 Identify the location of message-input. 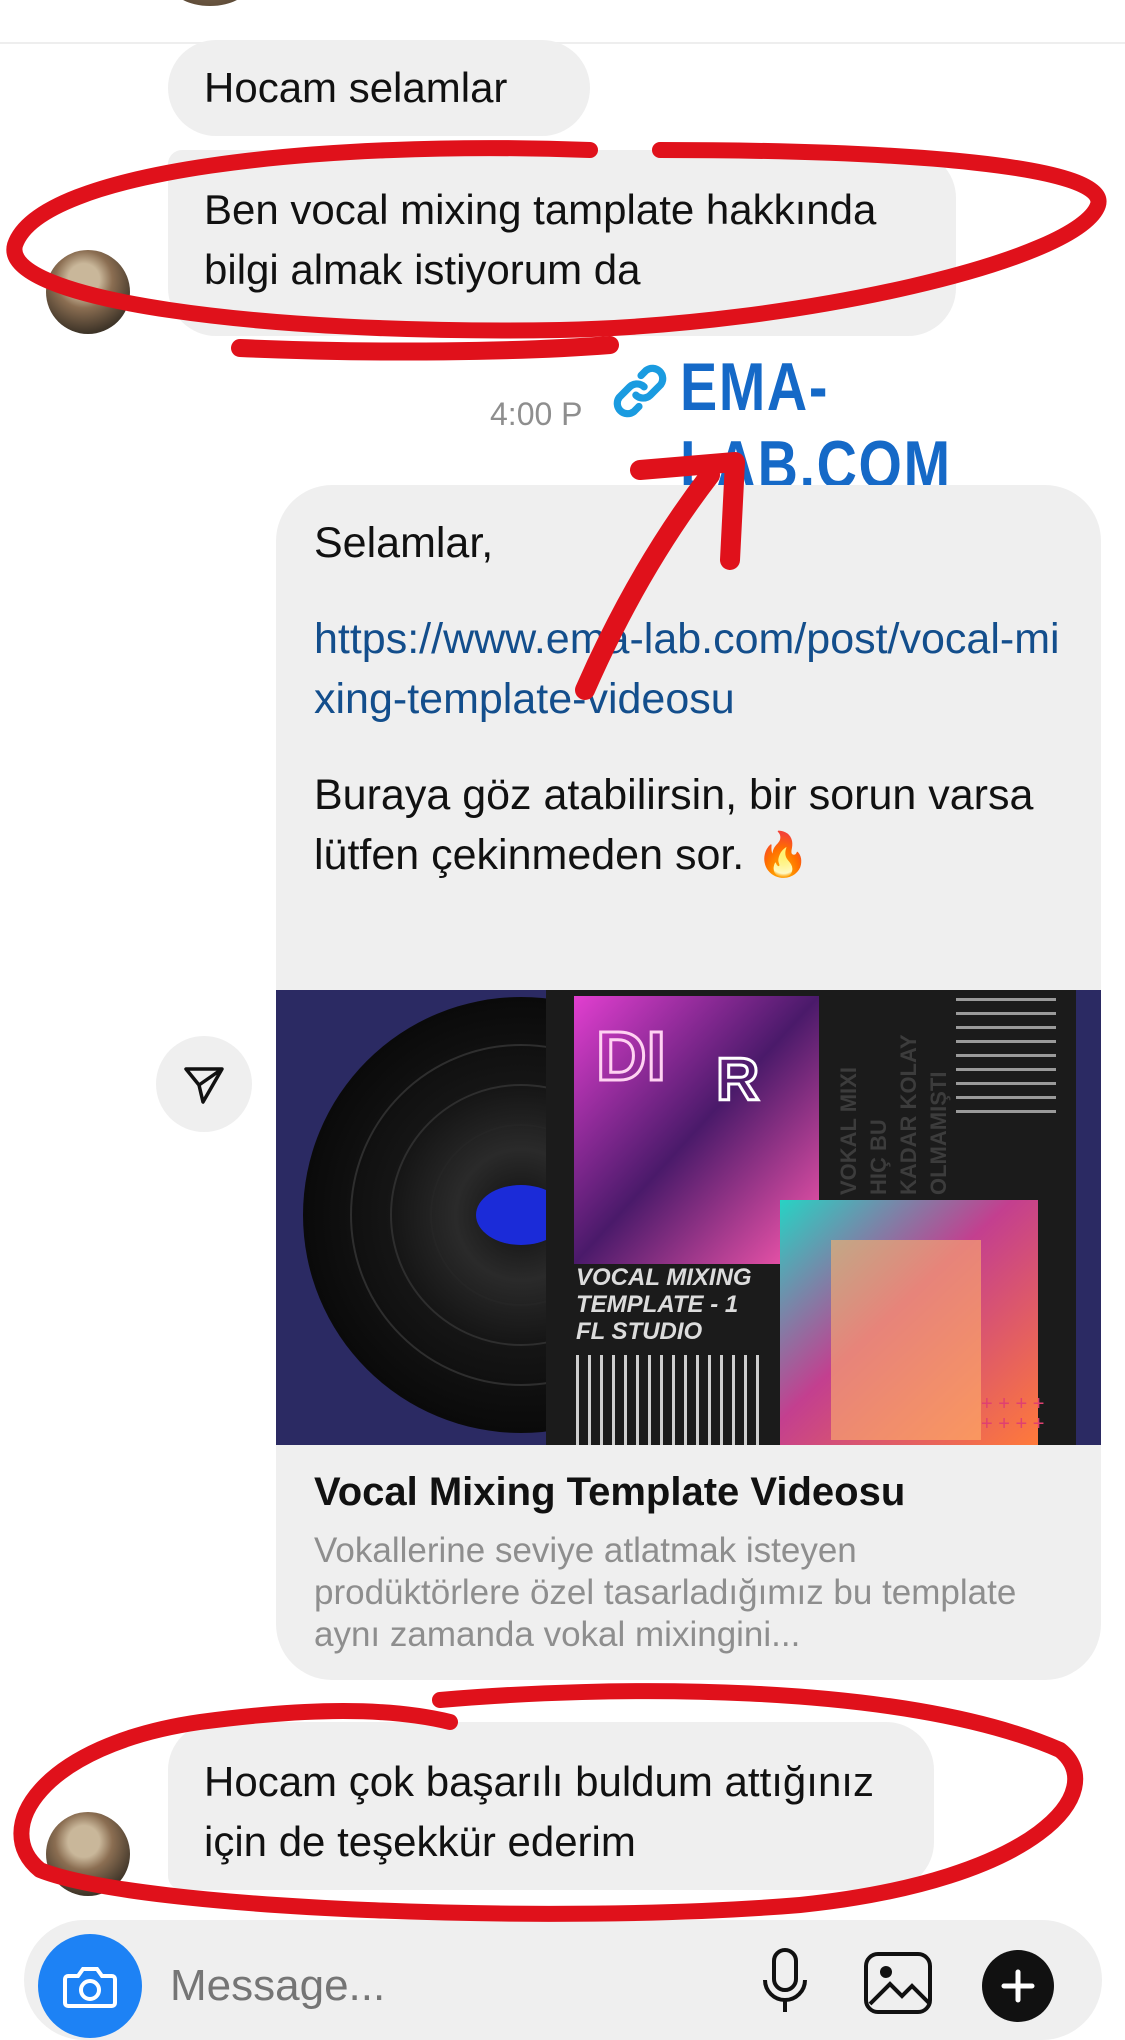
(360, 1986).